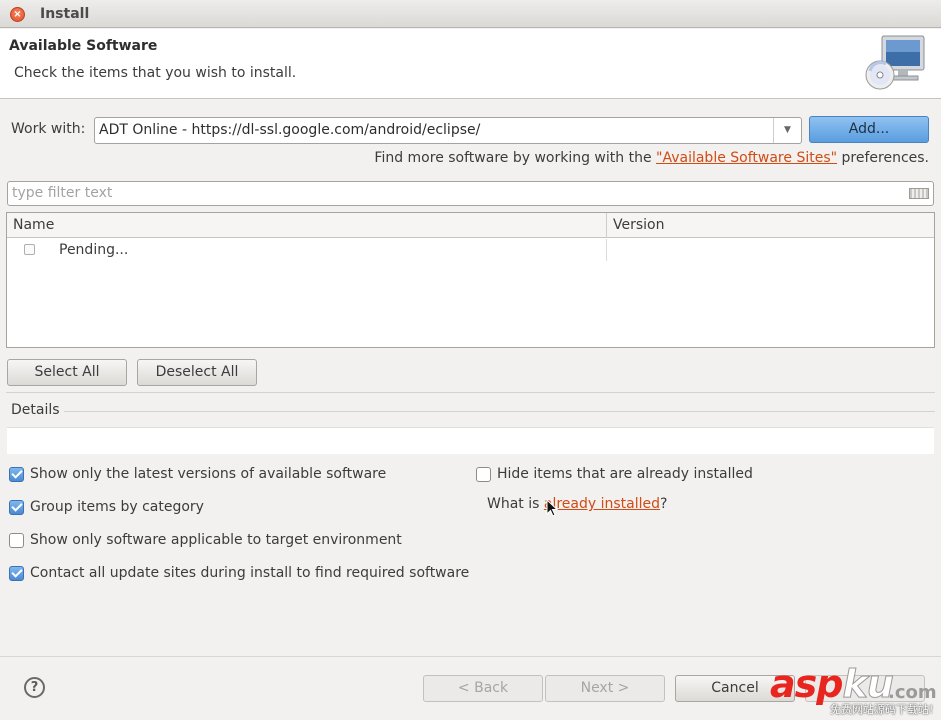 This screenshot has width=941, height=720. Describe the element at coordinates (638, 225) in the screenshot. I see `column-header-version: Version` at that location.